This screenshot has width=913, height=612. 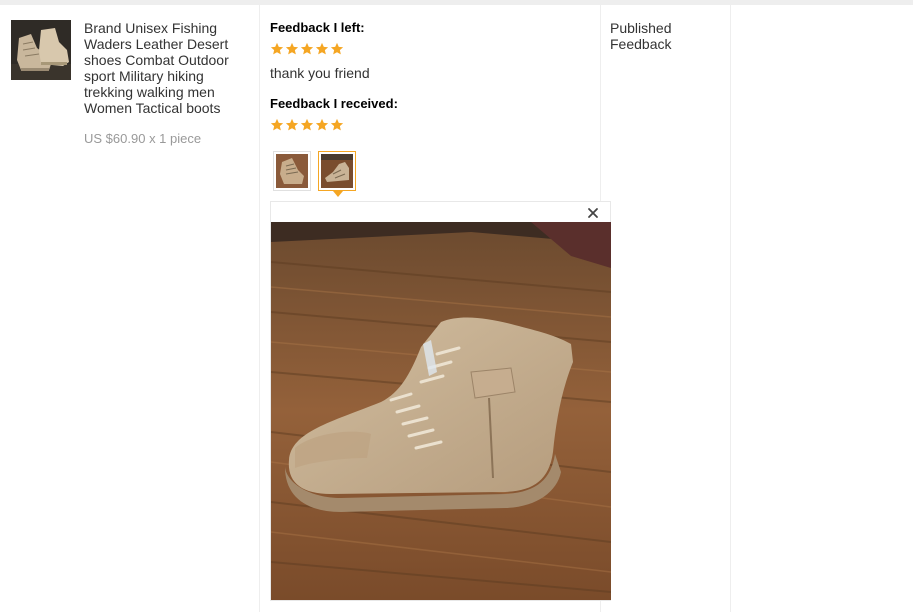 I want to click on feedback-received-heading: Feedback I received:, so click(x=334, y=103).